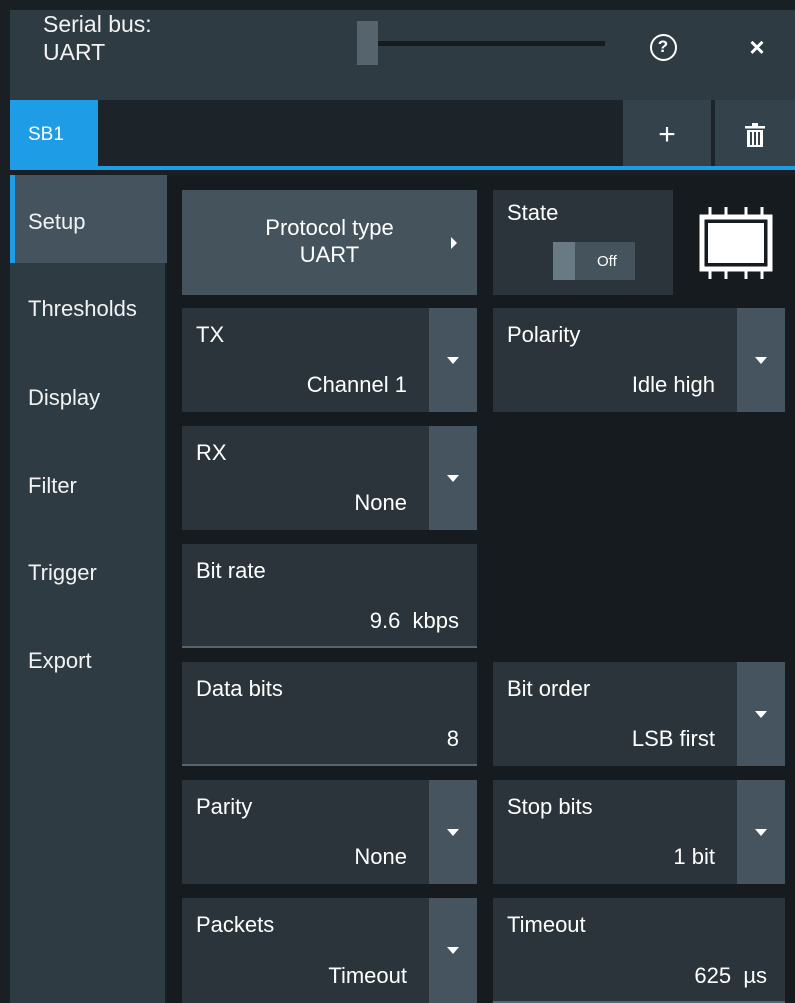 Image resolution: width=795 pixels, height=1003 pixels. Describe the element at coordinates (673, 738) in the screenshot. I see `bit-order-value: LSB first` at that location.